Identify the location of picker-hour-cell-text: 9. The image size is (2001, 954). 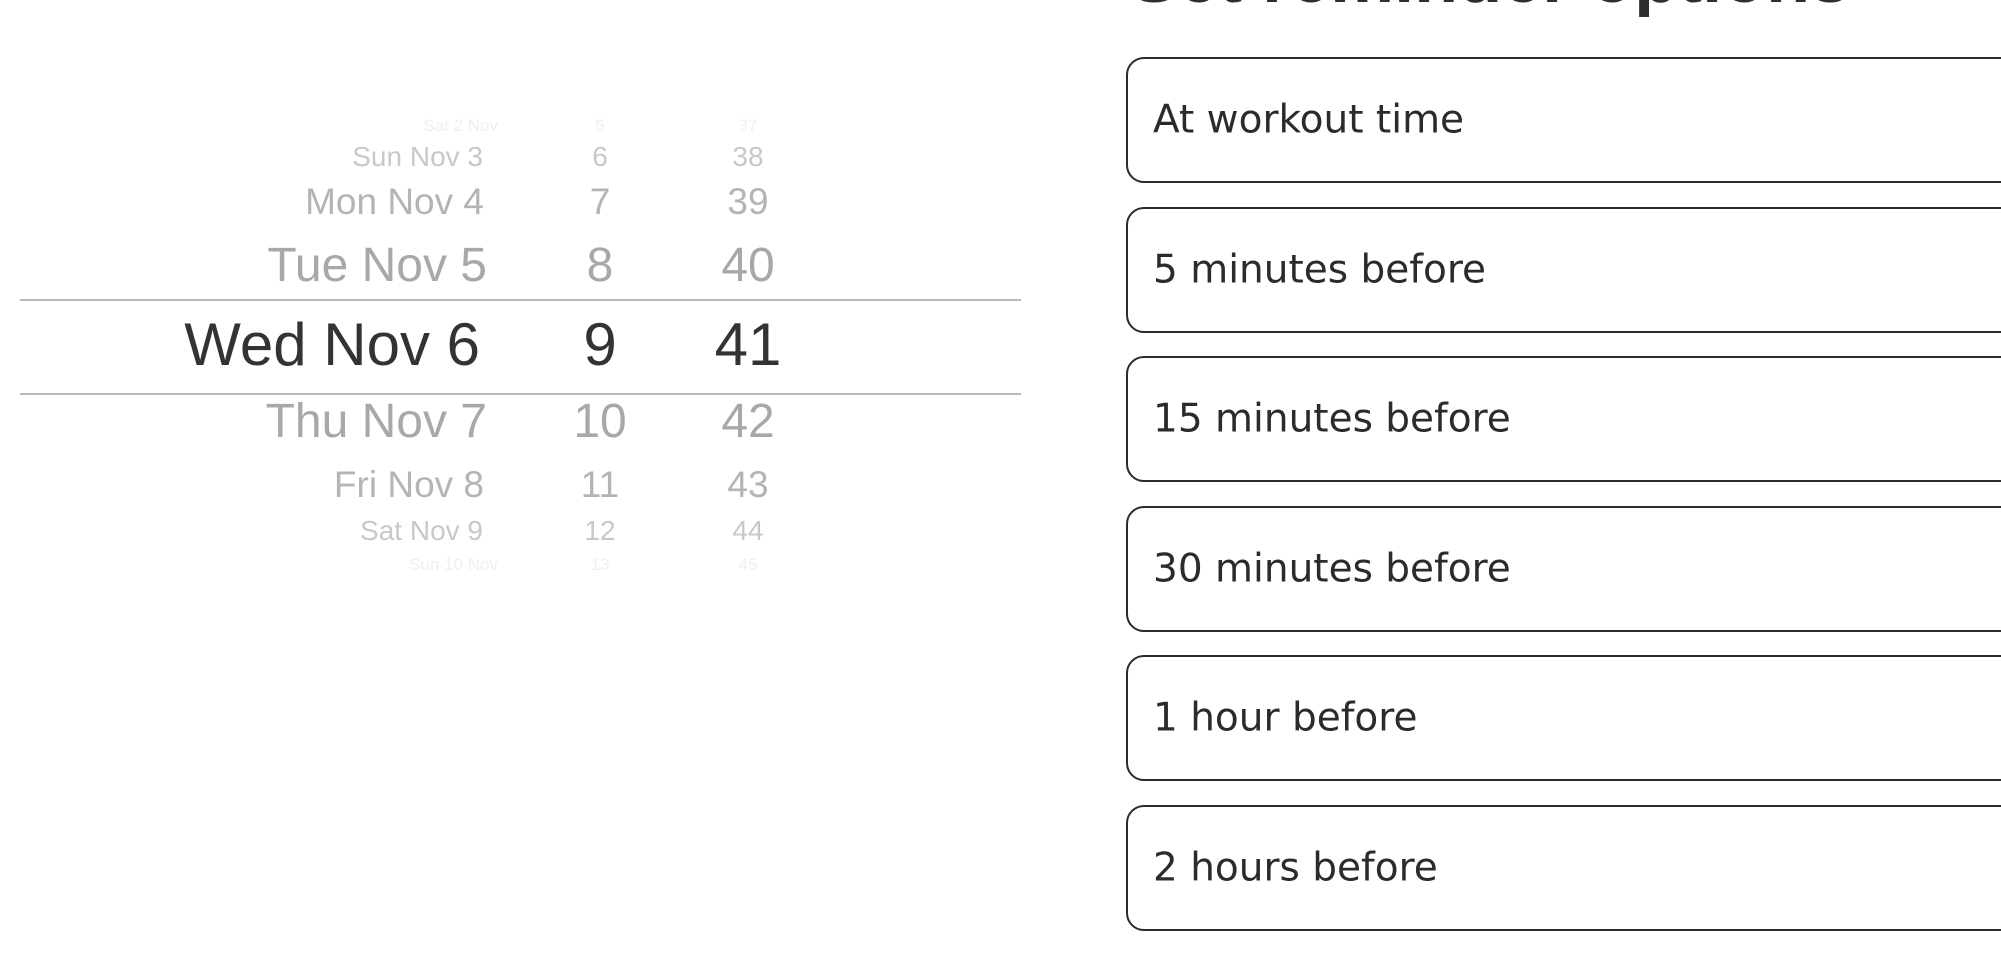
(600, 344).